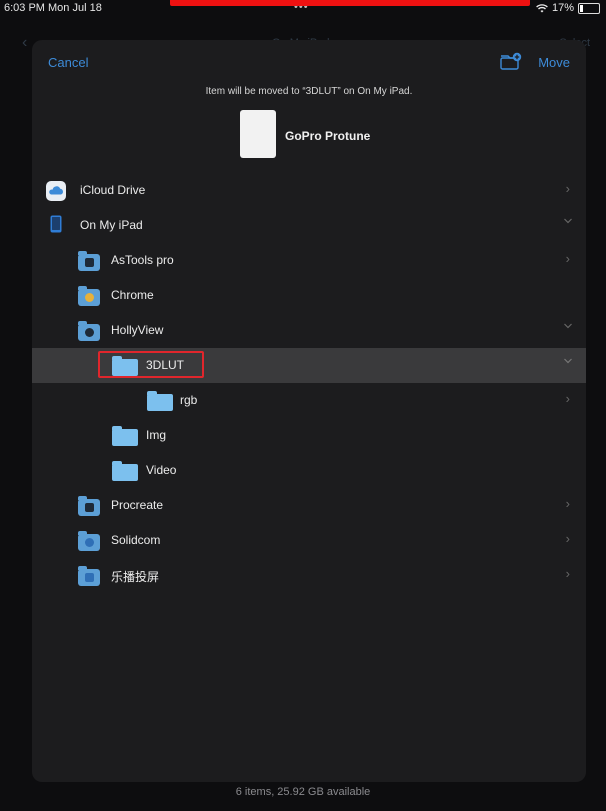  I want to click on location-label: iCloud Drive, so click(113, 190).